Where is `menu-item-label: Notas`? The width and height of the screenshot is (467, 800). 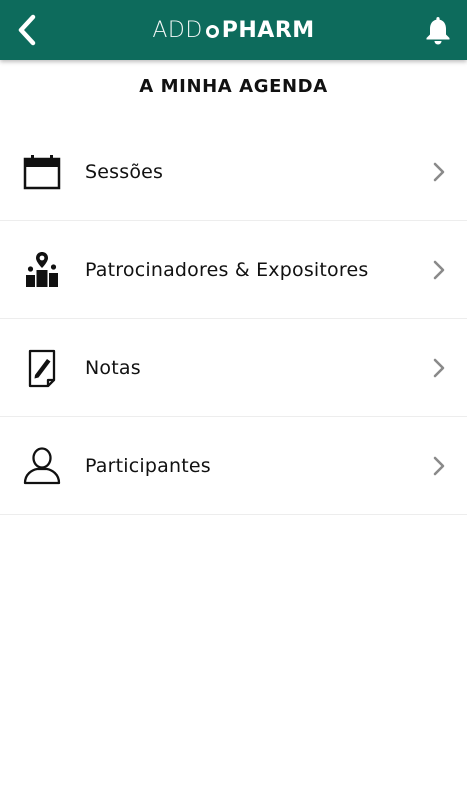 menu-item-label: Notas is located at coordinates (113, 367).